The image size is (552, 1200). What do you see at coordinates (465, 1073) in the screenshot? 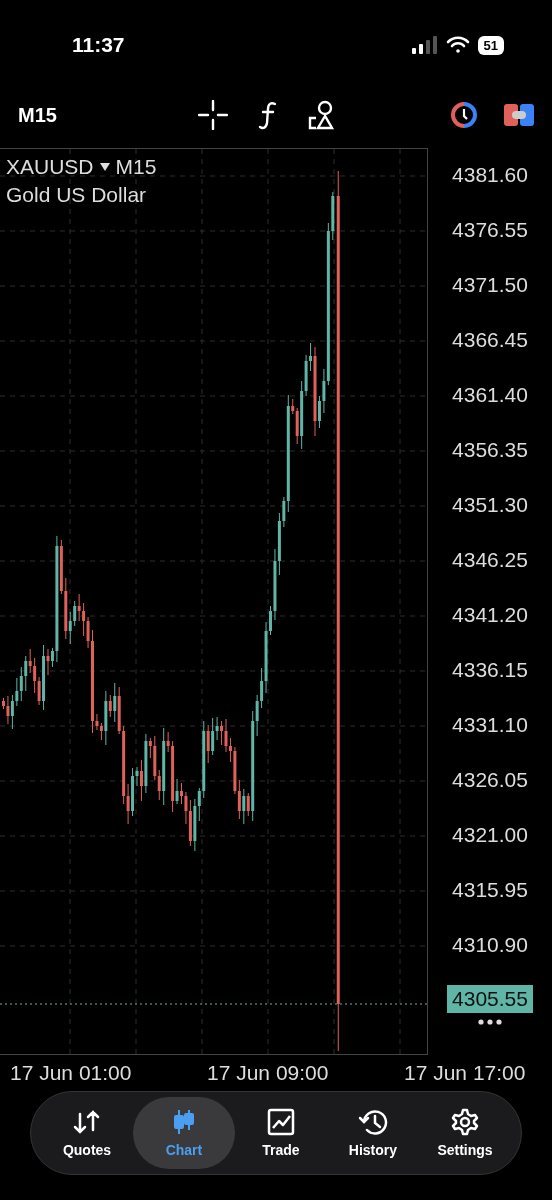
I see `time-label: 17 Jun 17:00` at bounding box center [465, 1073].